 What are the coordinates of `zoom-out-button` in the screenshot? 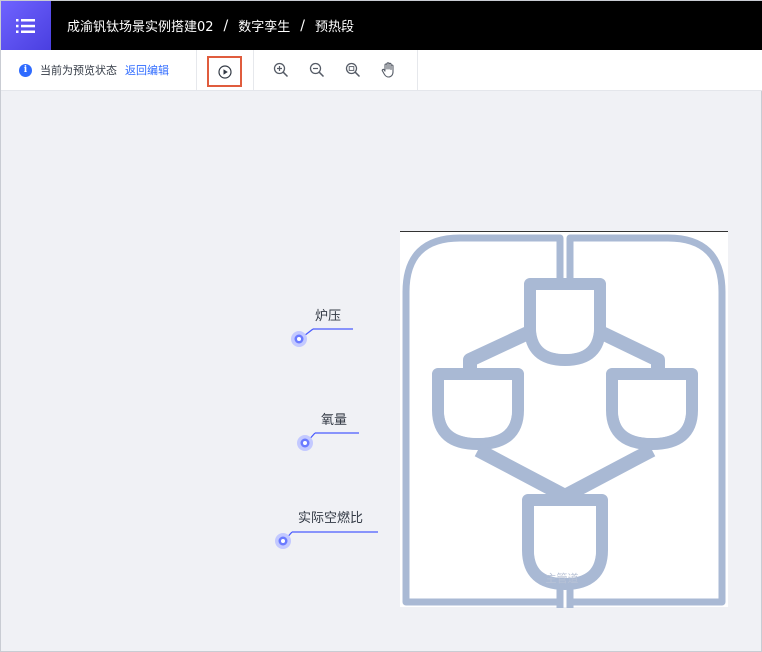 It's located at (317, 70).